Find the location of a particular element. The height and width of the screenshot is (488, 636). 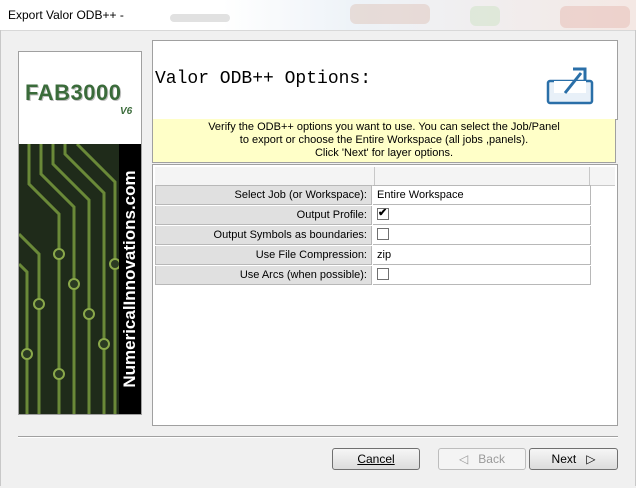

chevron-left-icon: ◁ is located at coordinates (464, 459).